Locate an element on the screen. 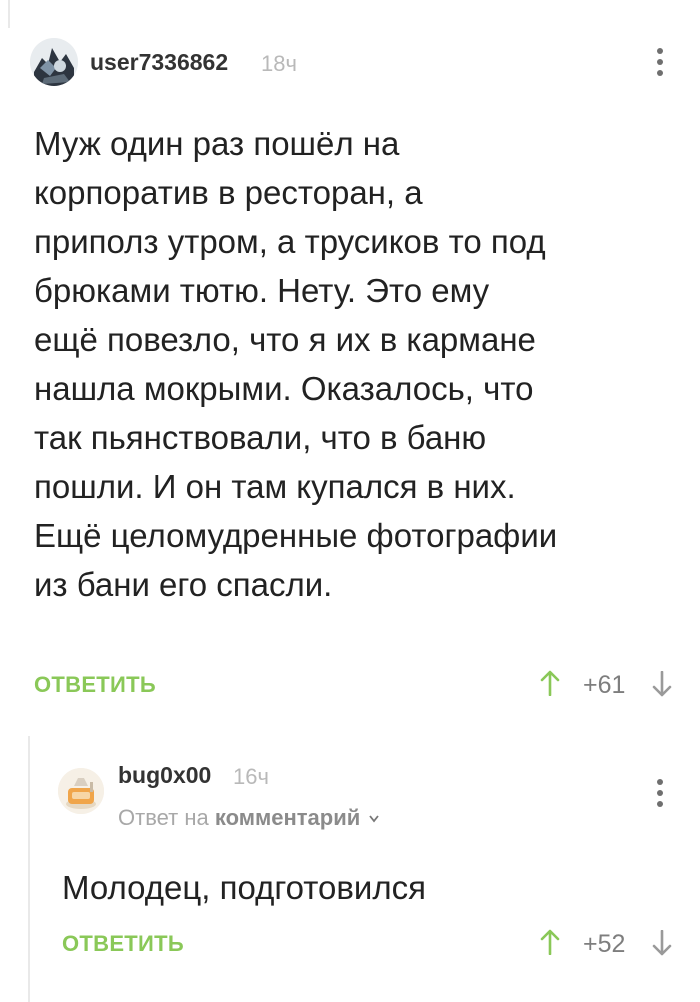 This screenshot has width=700, height=1002. comment-username: user7336862 is located at coordinates (159, 62).